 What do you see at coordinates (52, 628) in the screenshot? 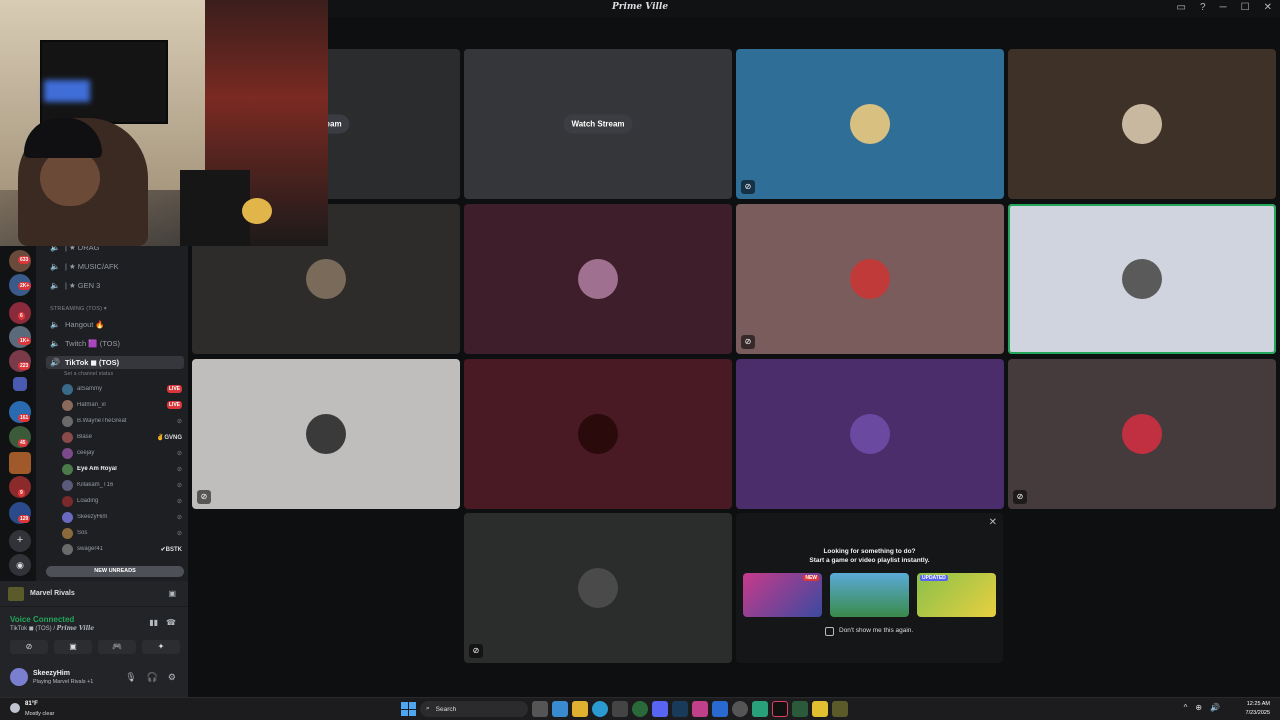
I see `voice-channel-path: TikTok ◼ (TOS) / Prime Ville` at bounding box center [52, 628].